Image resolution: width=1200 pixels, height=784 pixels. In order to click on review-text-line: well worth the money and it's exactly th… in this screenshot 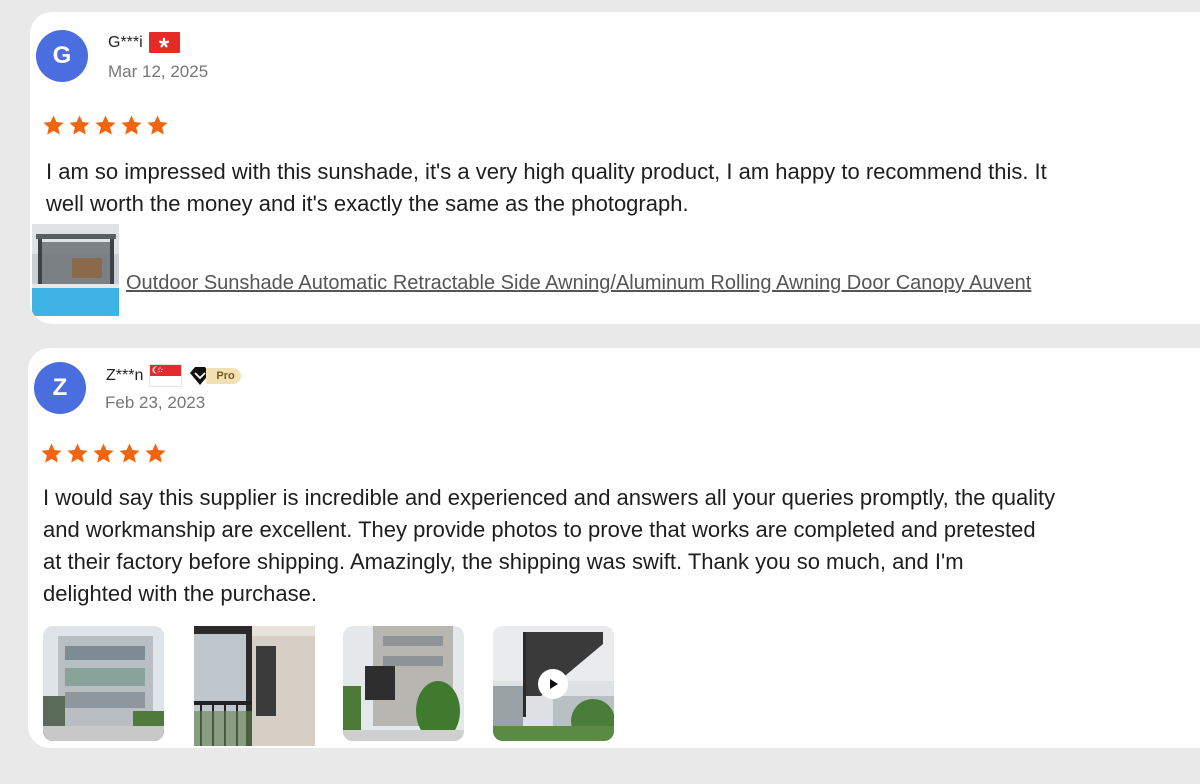, I will do `click(367, 203)`.